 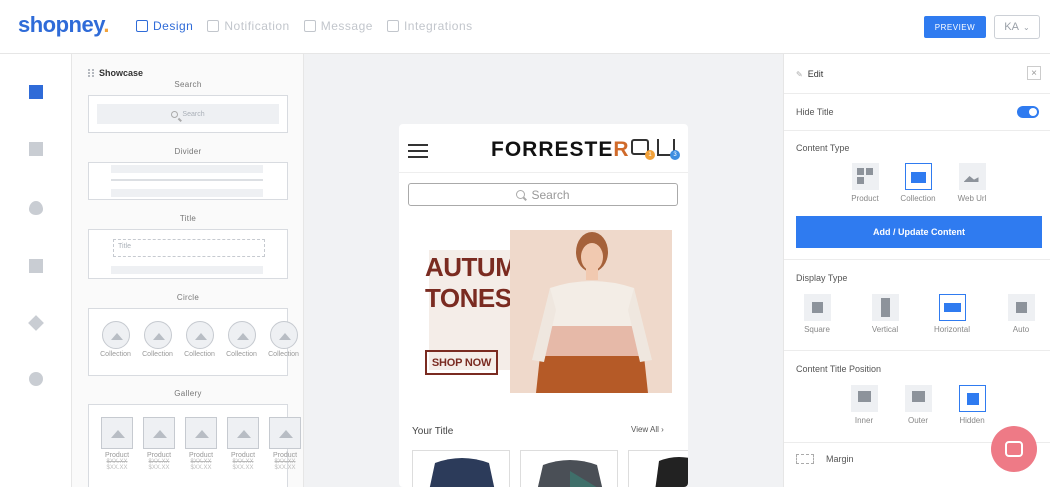 What do you see at coordinates (36, 149) in the screenshot?
I see `page-icon` at bounding box center [36, 149].